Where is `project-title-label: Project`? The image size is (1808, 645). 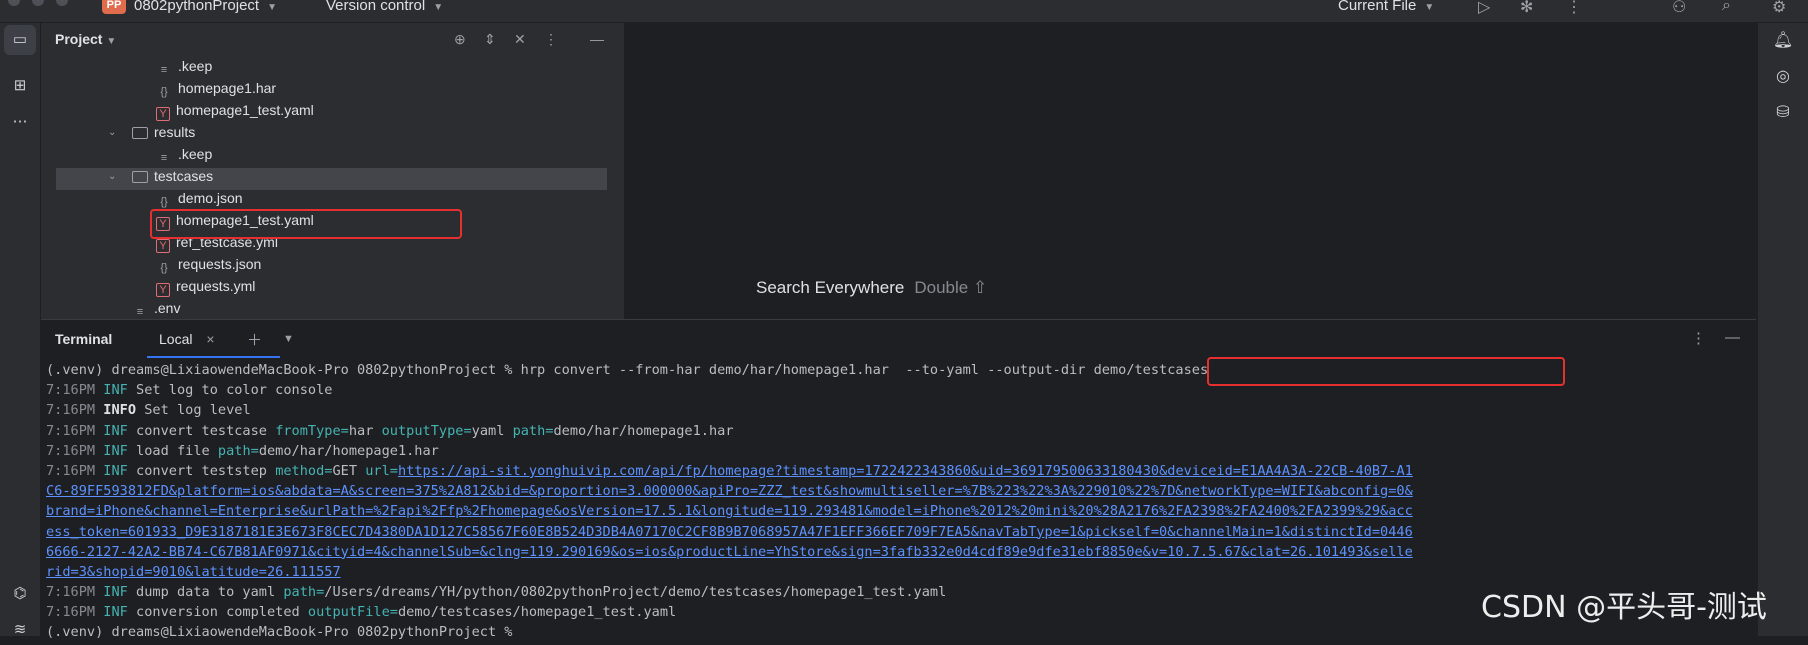
project-title-label: Project is located at coordinates (79, 39).